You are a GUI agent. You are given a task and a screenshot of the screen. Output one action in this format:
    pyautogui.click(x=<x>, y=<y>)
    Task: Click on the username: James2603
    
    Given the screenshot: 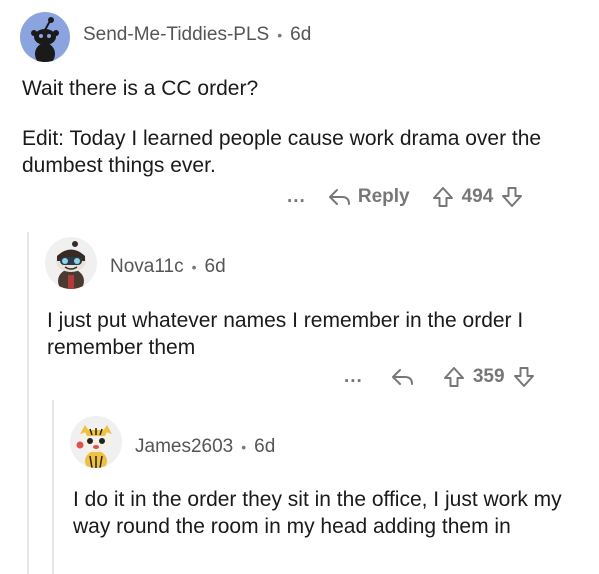 What is the action you would take?
    pyautogui.click(x=184, y=447)
    